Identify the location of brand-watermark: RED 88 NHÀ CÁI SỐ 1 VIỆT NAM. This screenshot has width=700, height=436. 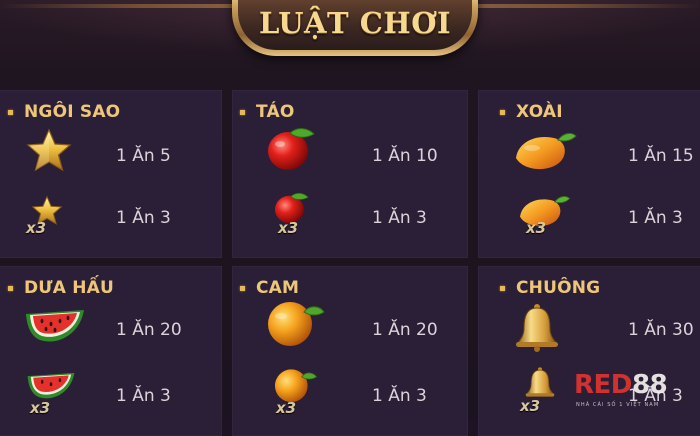
(635, 394).